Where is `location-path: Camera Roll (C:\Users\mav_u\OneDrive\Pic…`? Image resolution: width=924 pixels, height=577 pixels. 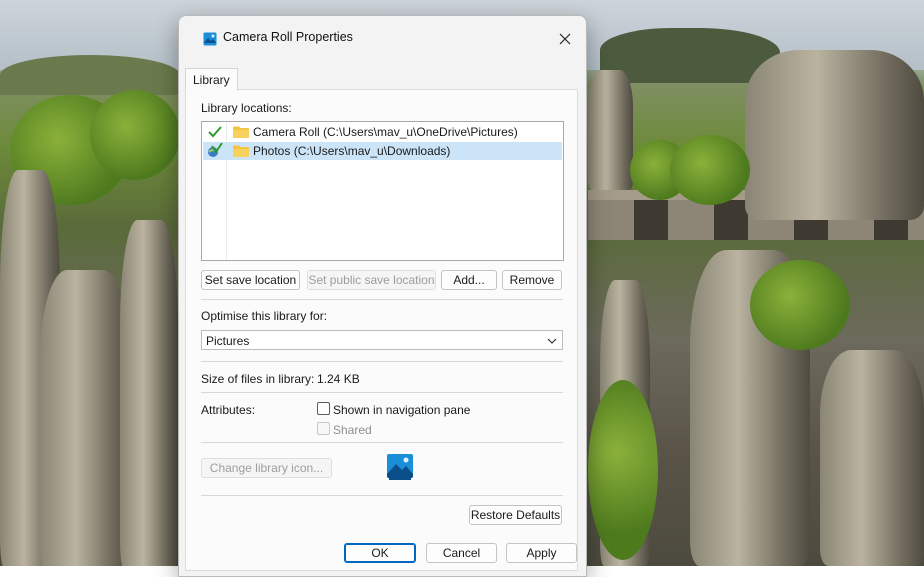 location-path: Camera Roll (C:\Users\mav_u\OneDrive\Pic… is located at coordinates (385, 132).